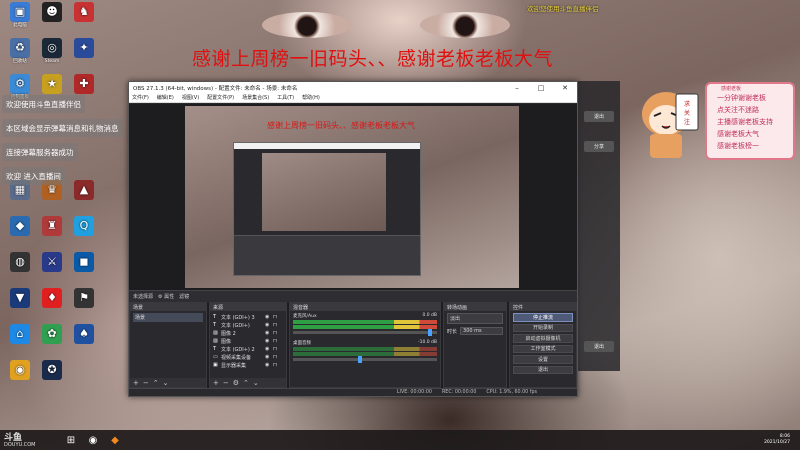 This screenshot has width=800, height=450. What do you see at coordinates (52, 85) in the screenshot?
I see `desktop-icon: ★` at bounding box center [52, 85].